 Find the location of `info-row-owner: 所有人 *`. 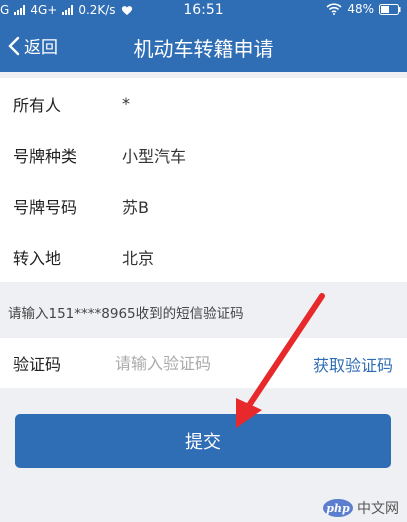

info-row-owner: 所有人 * is located at coordinates (203, 103).